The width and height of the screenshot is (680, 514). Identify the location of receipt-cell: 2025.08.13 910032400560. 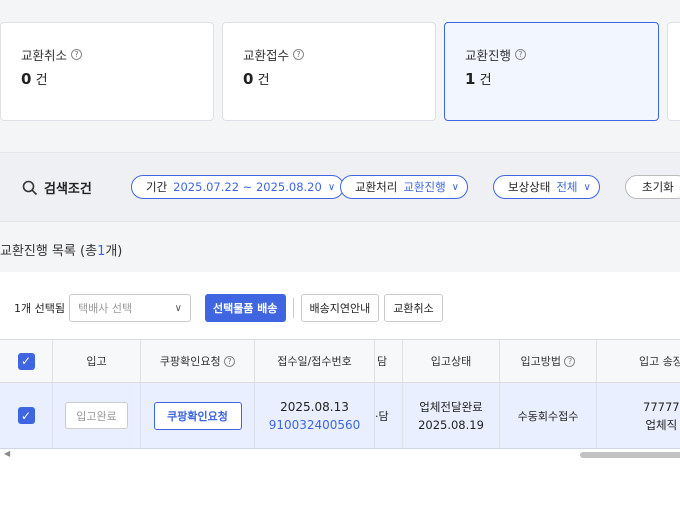
(315, 415).